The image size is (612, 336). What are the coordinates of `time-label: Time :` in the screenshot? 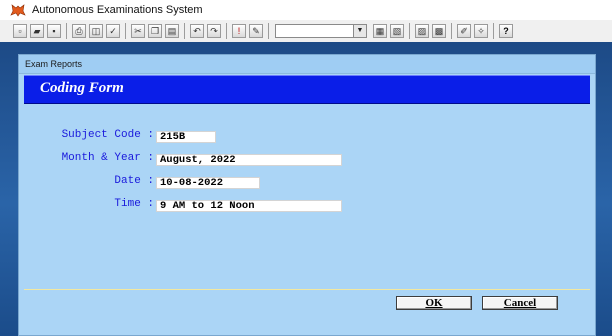 It's located at (134, 204).